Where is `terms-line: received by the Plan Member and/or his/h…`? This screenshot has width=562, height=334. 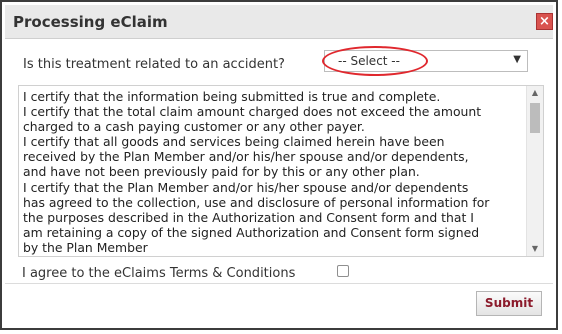 terms-line: received by the Plan Member and/or his/h… is located at coordinates (246, 157).